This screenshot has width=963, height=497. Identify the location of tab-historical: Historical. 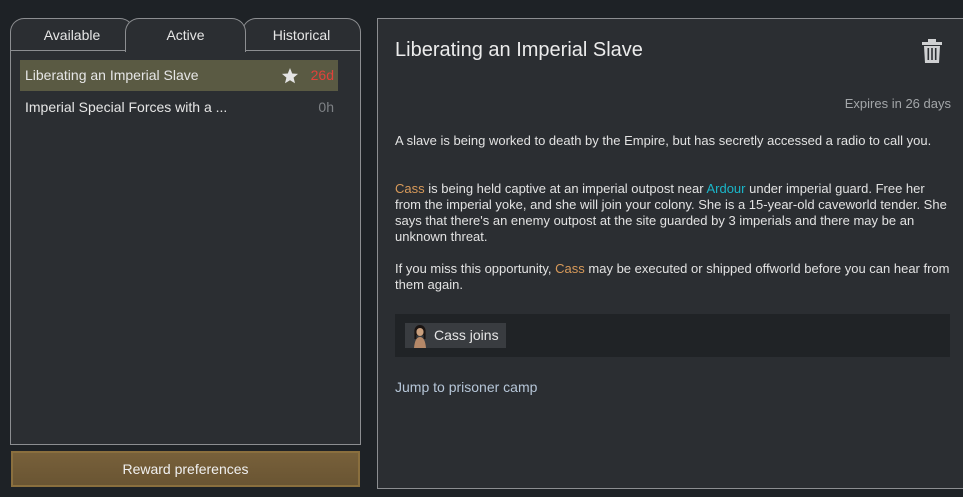
(301, 34).